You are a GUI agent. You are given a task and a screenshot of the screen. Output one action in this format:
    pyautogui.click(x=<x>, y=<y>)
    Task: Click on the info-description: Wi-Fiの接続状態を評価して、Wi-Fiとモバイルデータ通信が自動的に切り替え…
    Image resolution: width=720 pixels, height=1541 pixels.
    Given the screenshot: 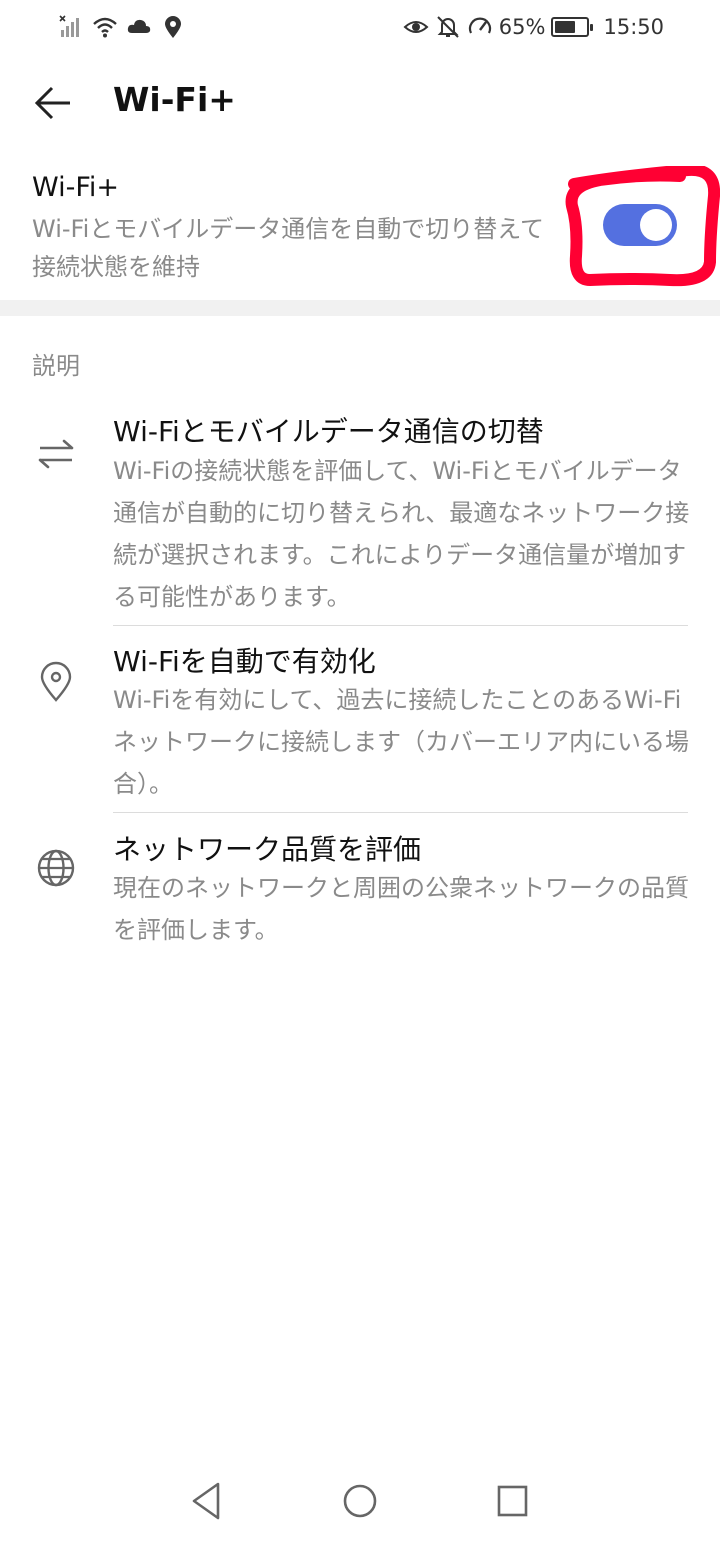 What is the action you would take?
    pyautogui.click(x=401, y=534)
    